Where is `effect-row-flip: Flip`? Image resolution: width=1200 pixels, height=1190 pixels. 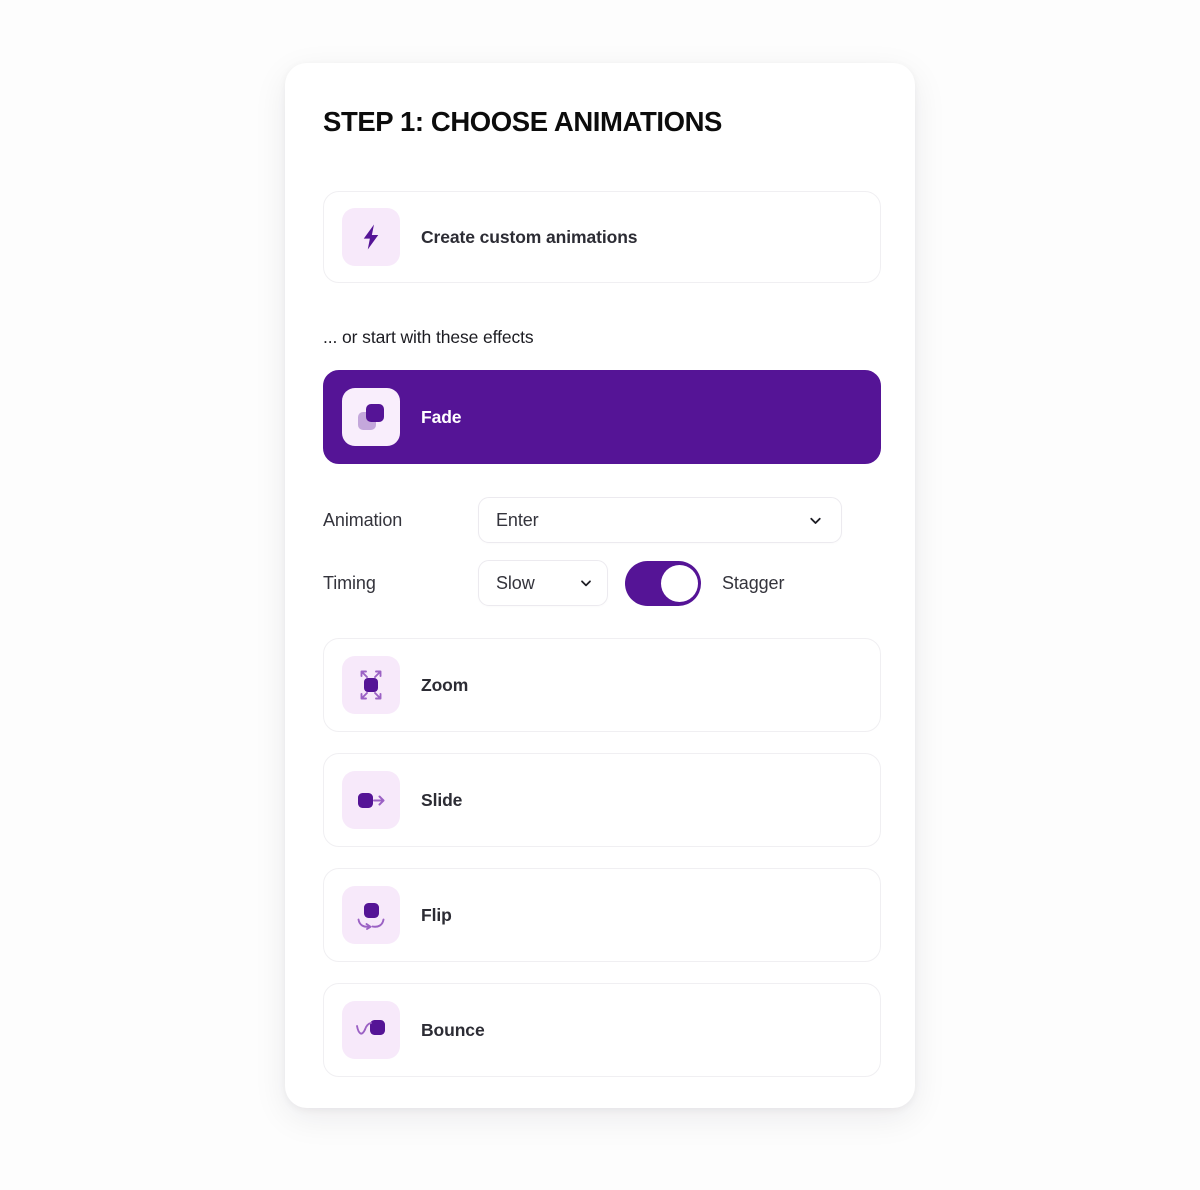
effect-row-flip: Flip is located at coordinates (602, 915).